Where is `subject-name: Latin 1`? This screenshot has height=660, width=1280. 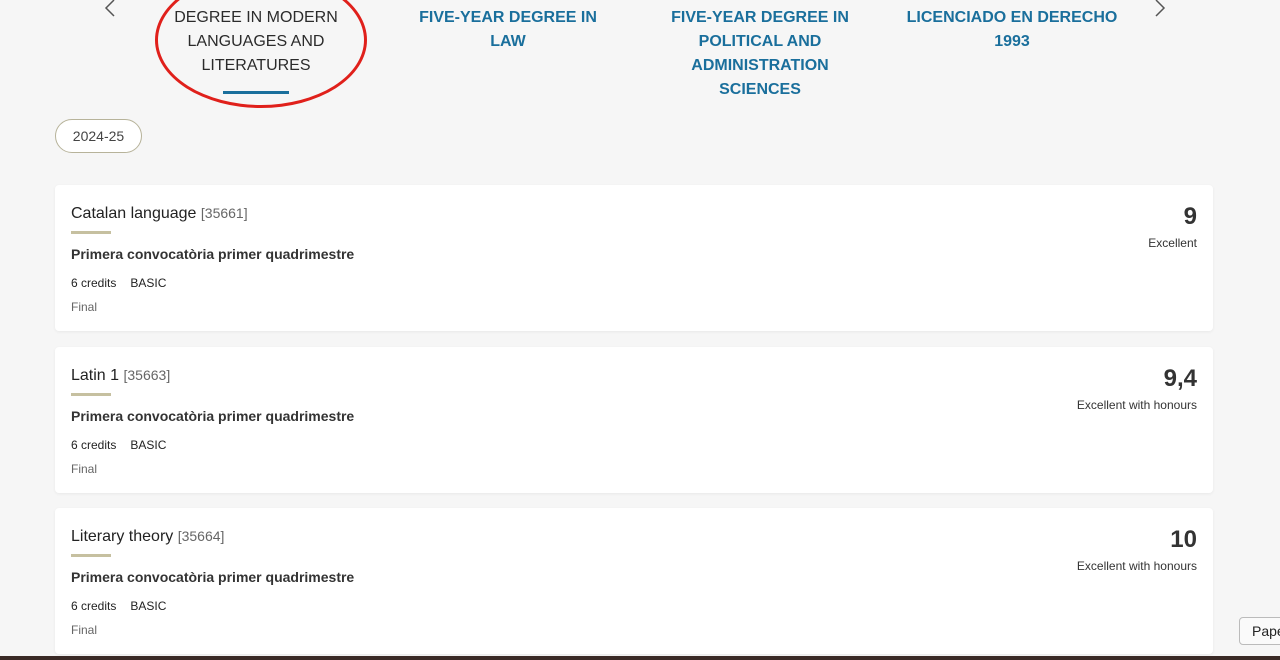
subject-name: Latin 1 is located at coordinates (95, 375).